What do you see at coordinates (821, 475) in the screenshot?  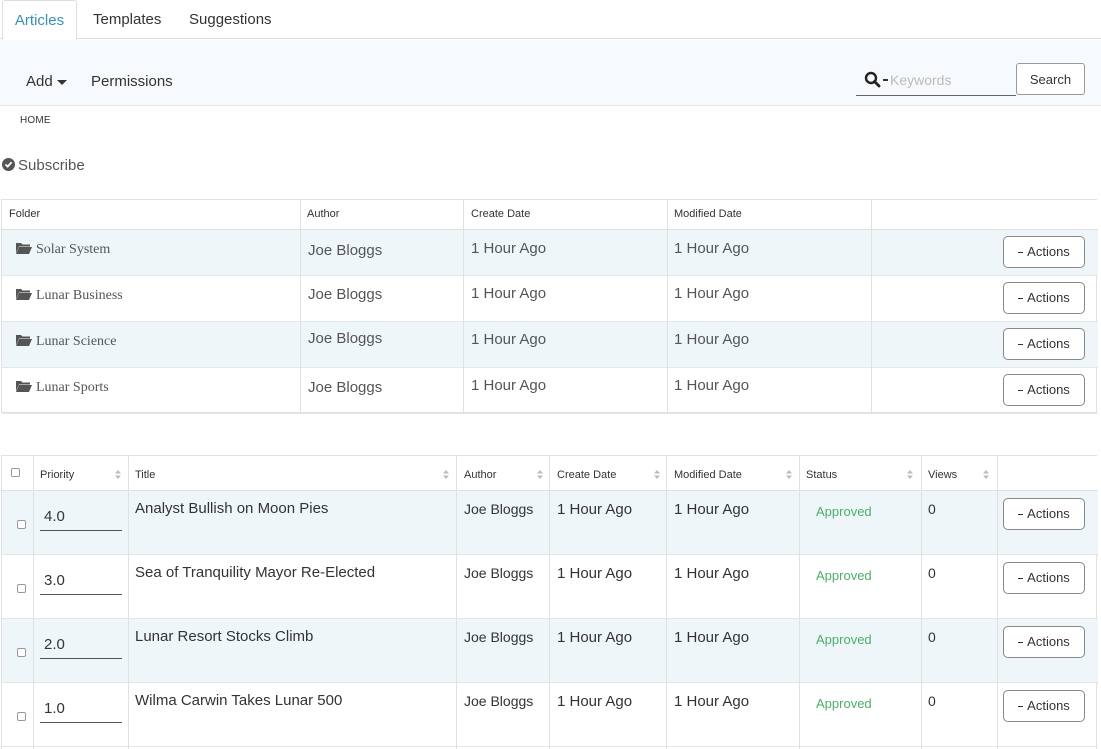 I see `header-status: Status` at bounding box center [821, 475].